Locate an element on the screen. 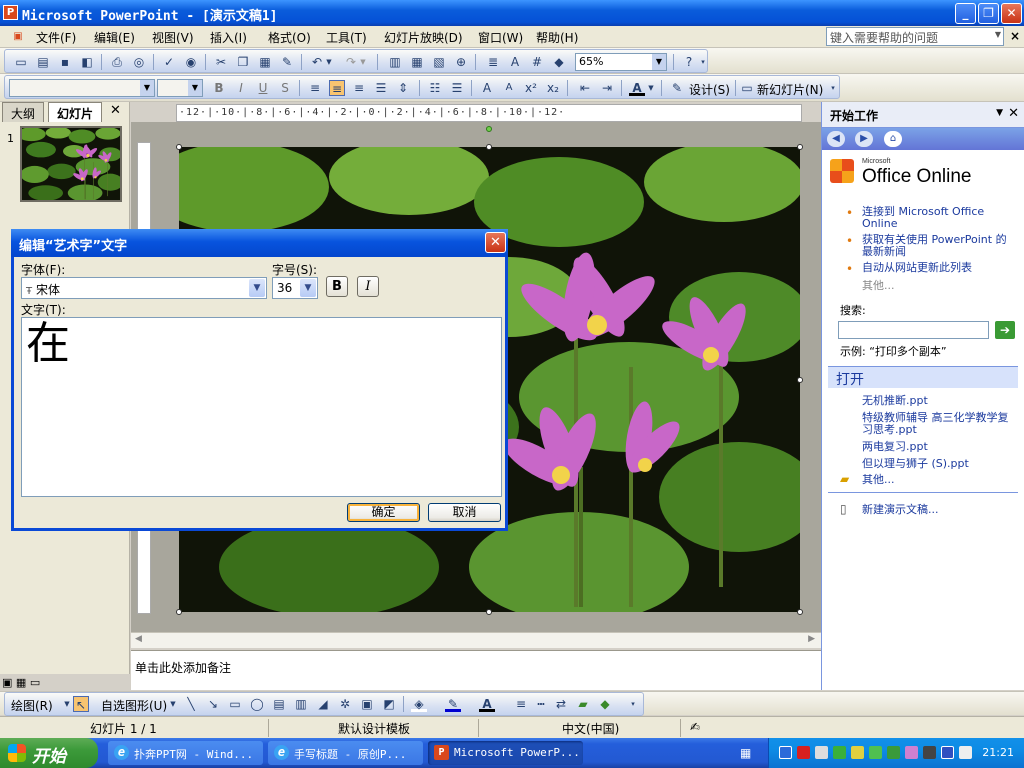 This screenshot has width=1024, height=768. new-file-icon: ▭ is located at coordinates (21, 62).